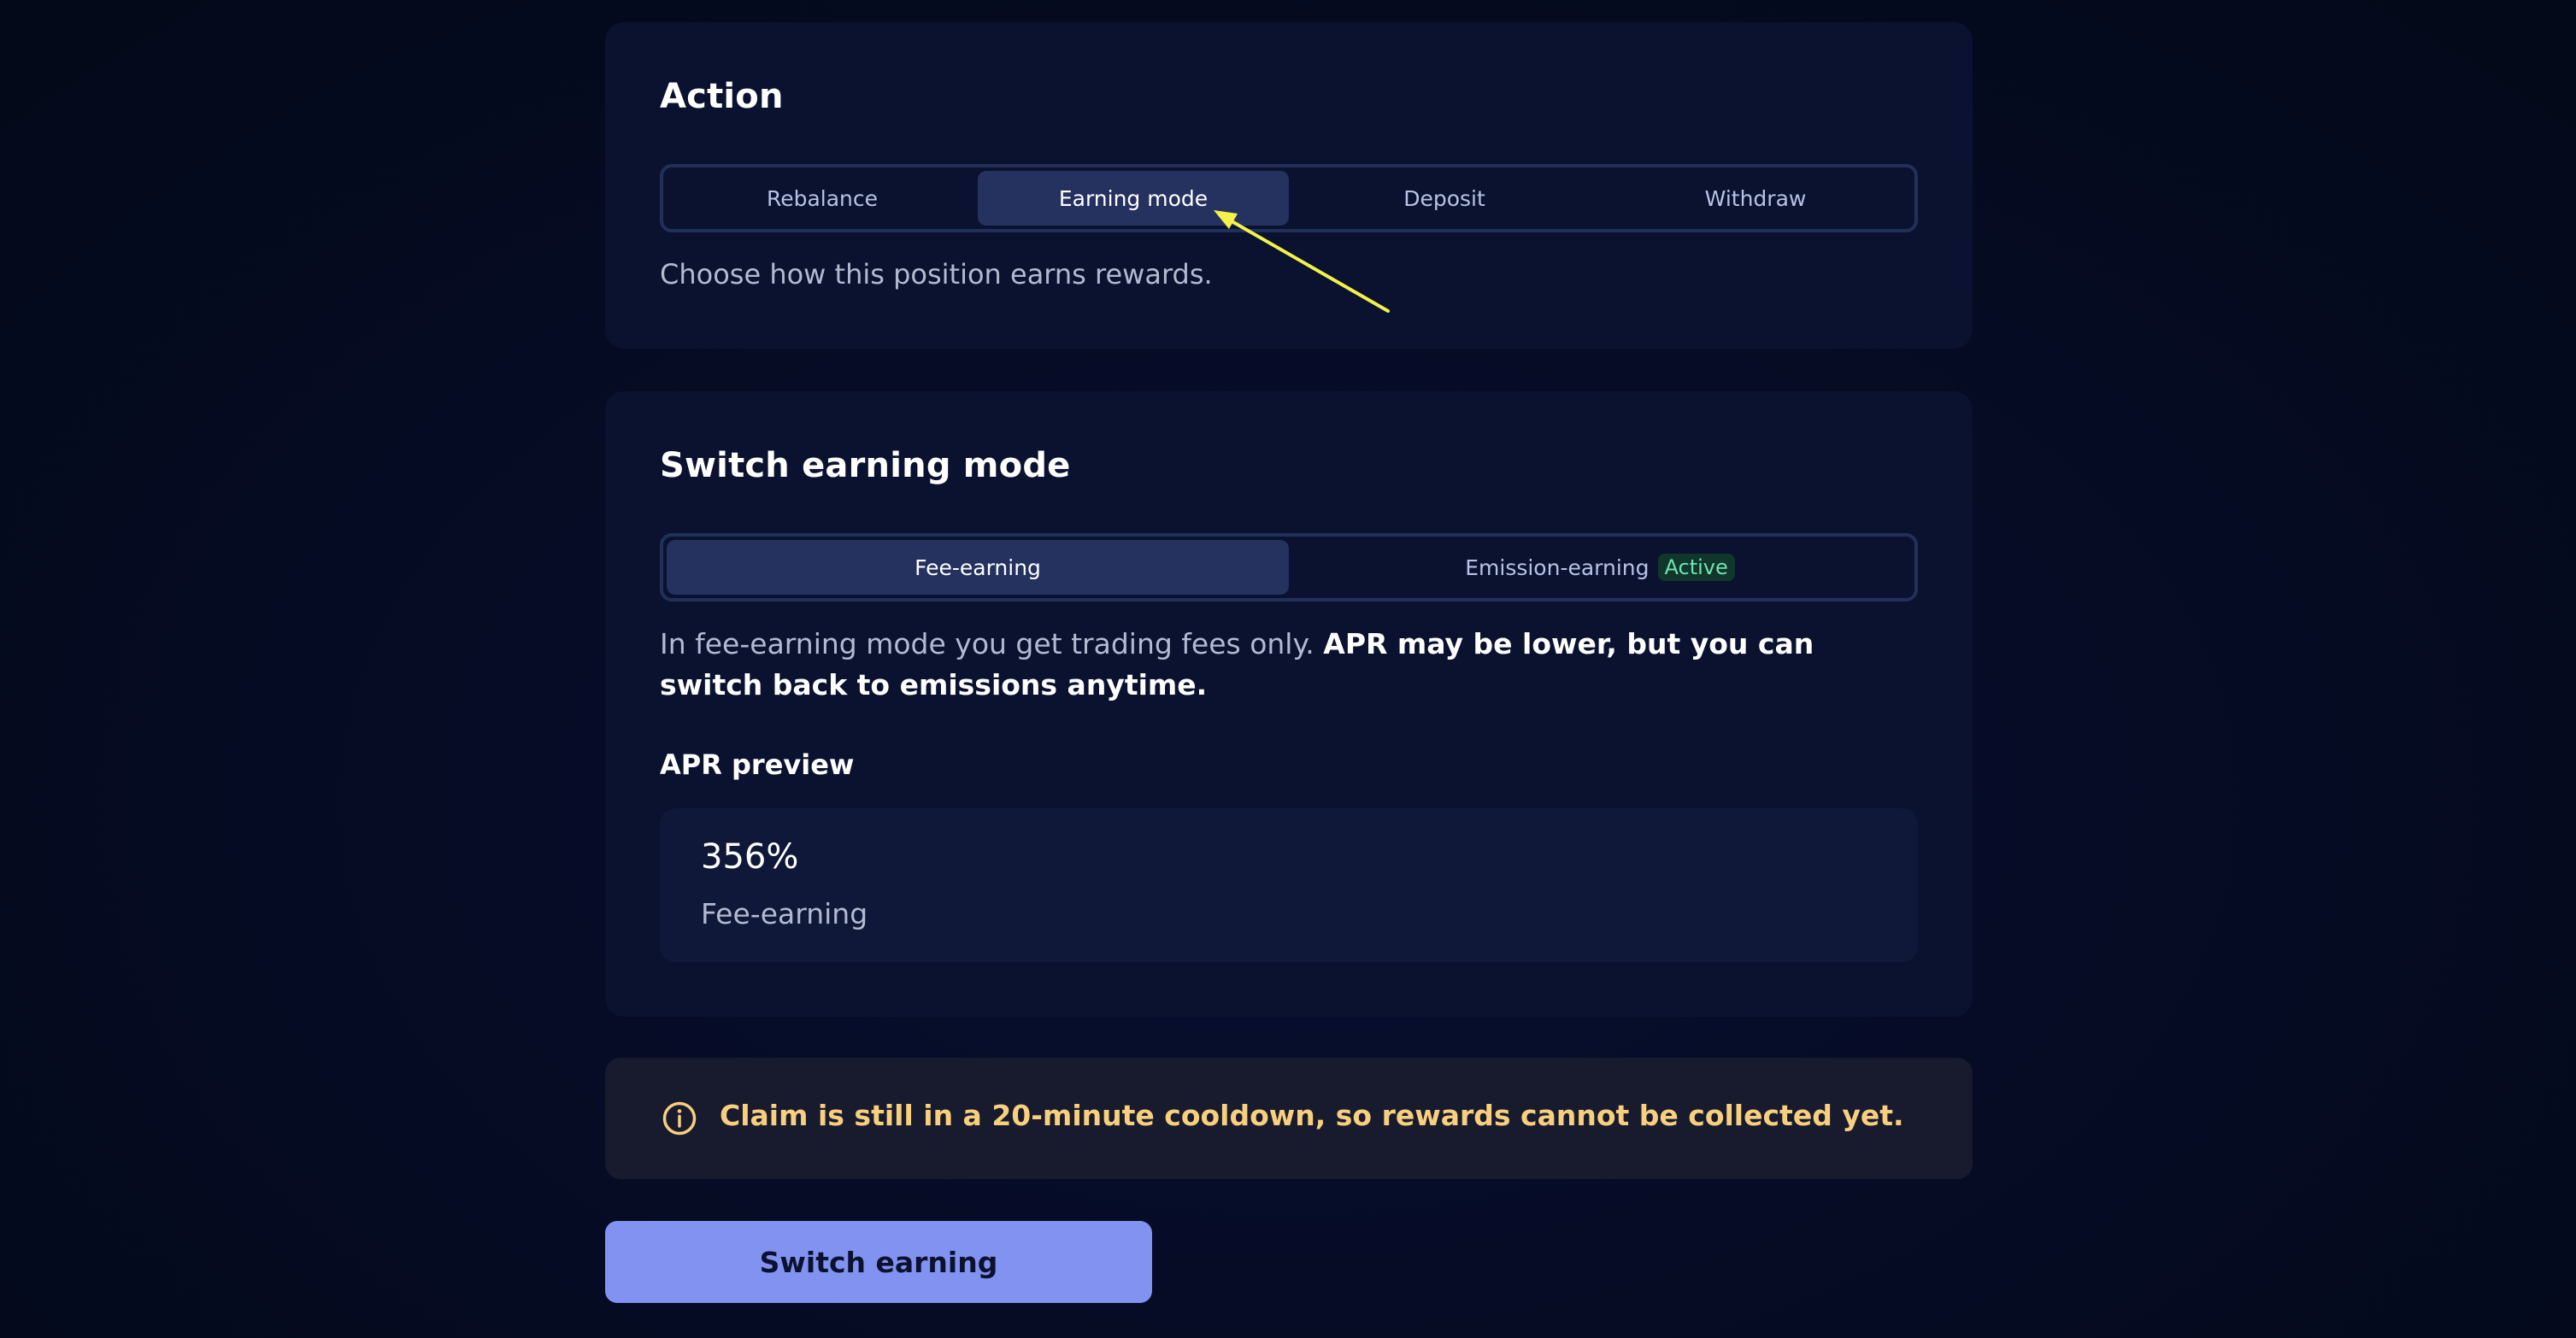 The height and width of the screenshot is (1338, 2576). Describe the element at coordinates (865, 466) in the screenshot. I see `switch-card-title: Switch earning mode` at that location.